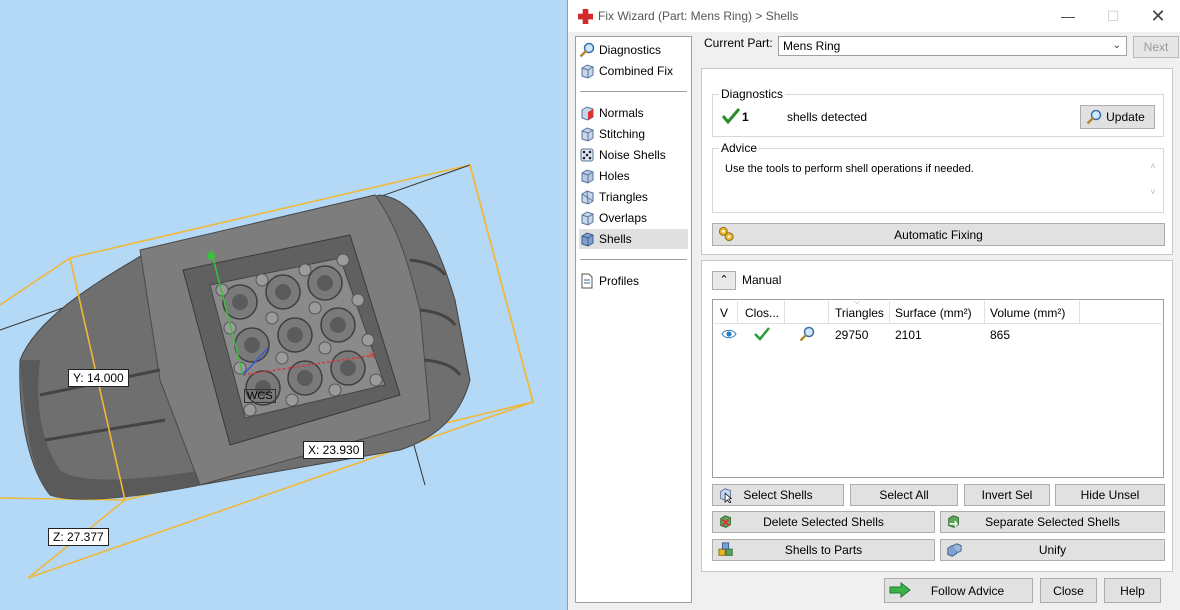 The image size is (1180, 610). What do you see at coordinates (1052, 522) in the screenshot?
I see `separate-selected-shells-button: Separate Selected Shells` at bounding box center [1052, 522].